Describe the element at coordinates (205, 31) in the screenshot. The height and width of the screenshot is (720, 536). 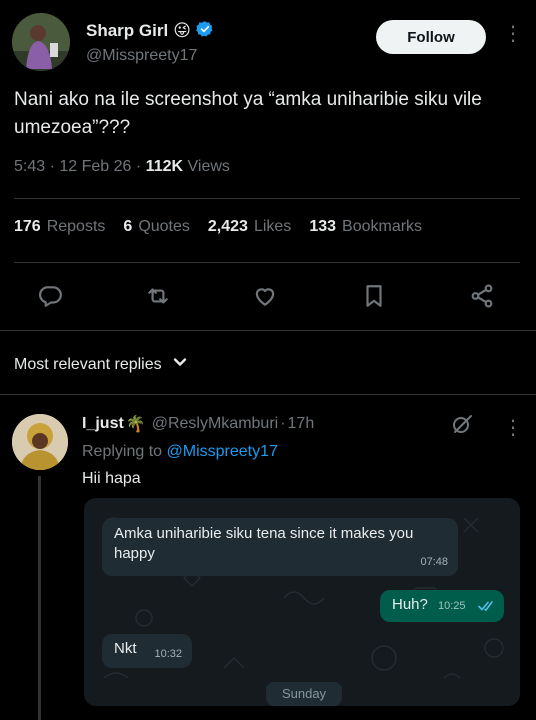
I see `verified-badge-icon` at that location.